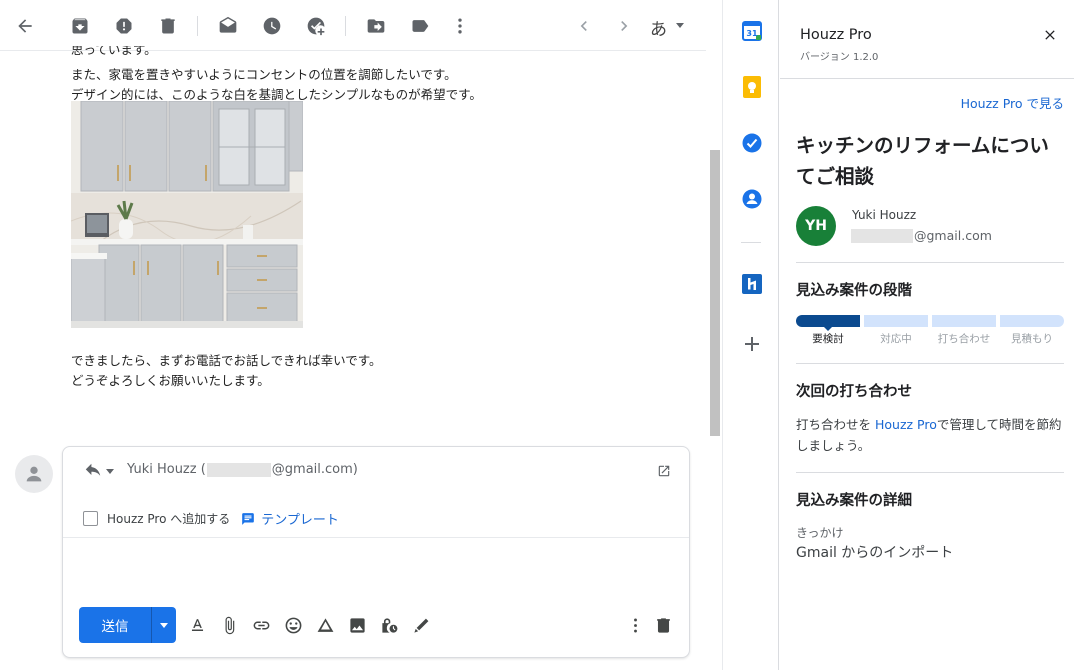  What do you see at coordinates (376, 26) in the screenshot?
I see `move-to-icon` at bounding box center [376, 26].